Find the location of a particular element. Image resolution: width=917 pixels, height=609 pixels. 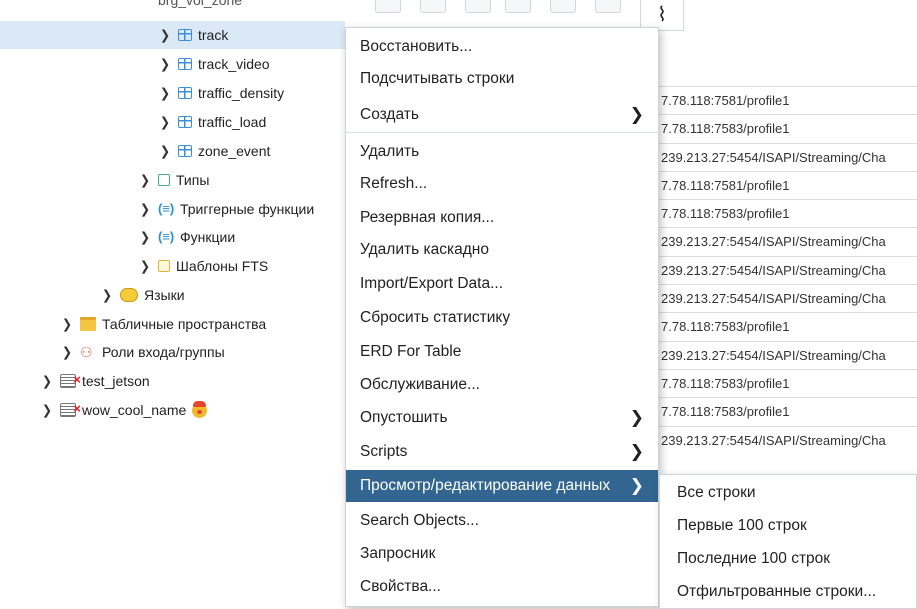

tree-item-track-video: ❯ track_video is located at coordinates (214, 64).